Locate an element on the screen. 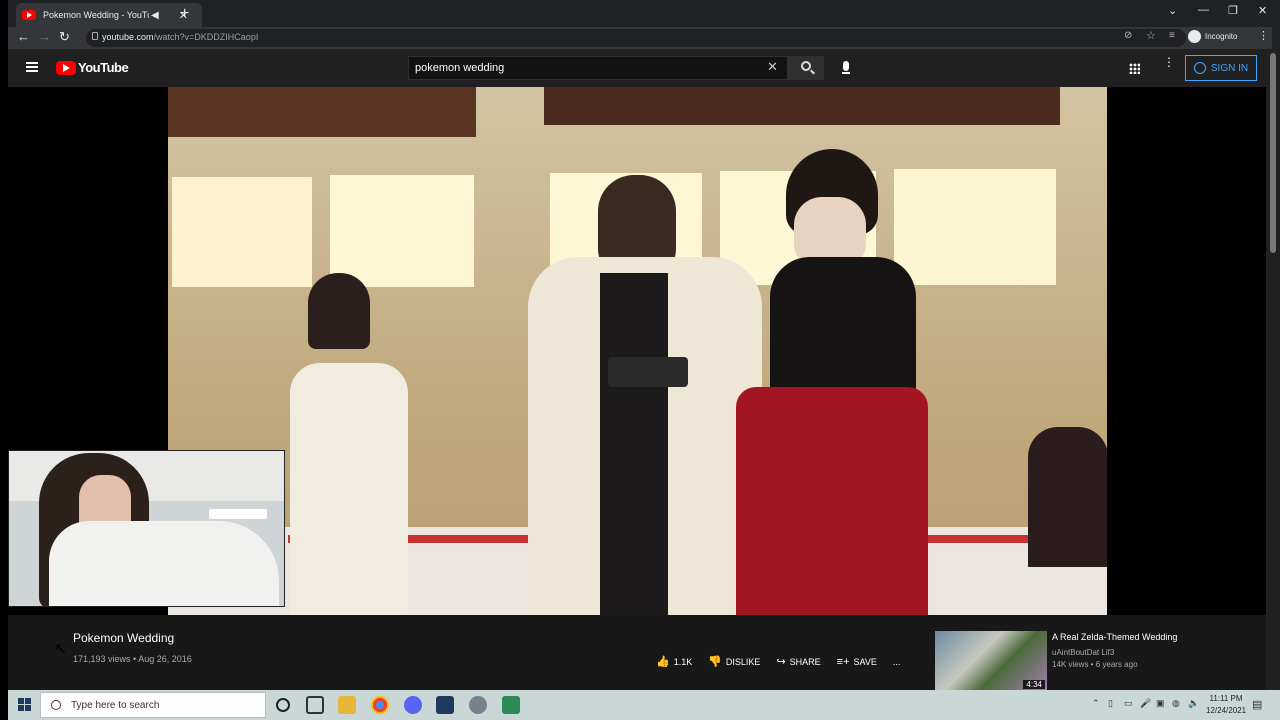  share-button: ↪ SHARE is located at coordinates (798, 661).